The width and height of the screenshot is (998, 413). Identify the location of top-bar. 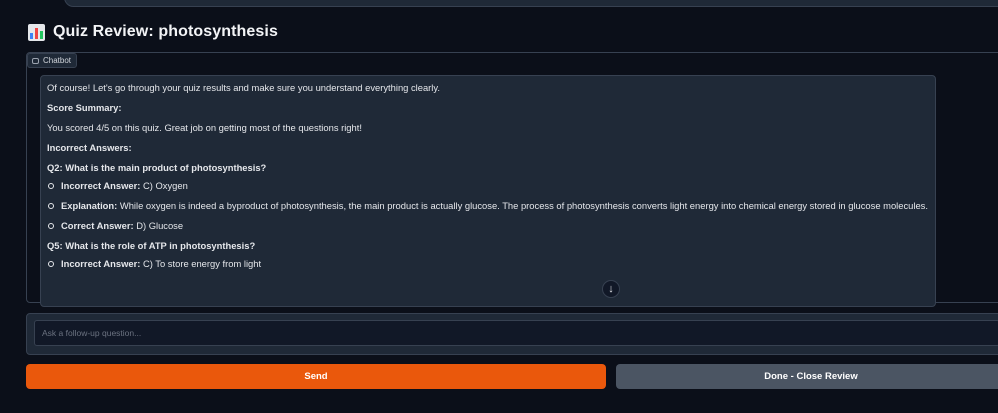
(499, 6).